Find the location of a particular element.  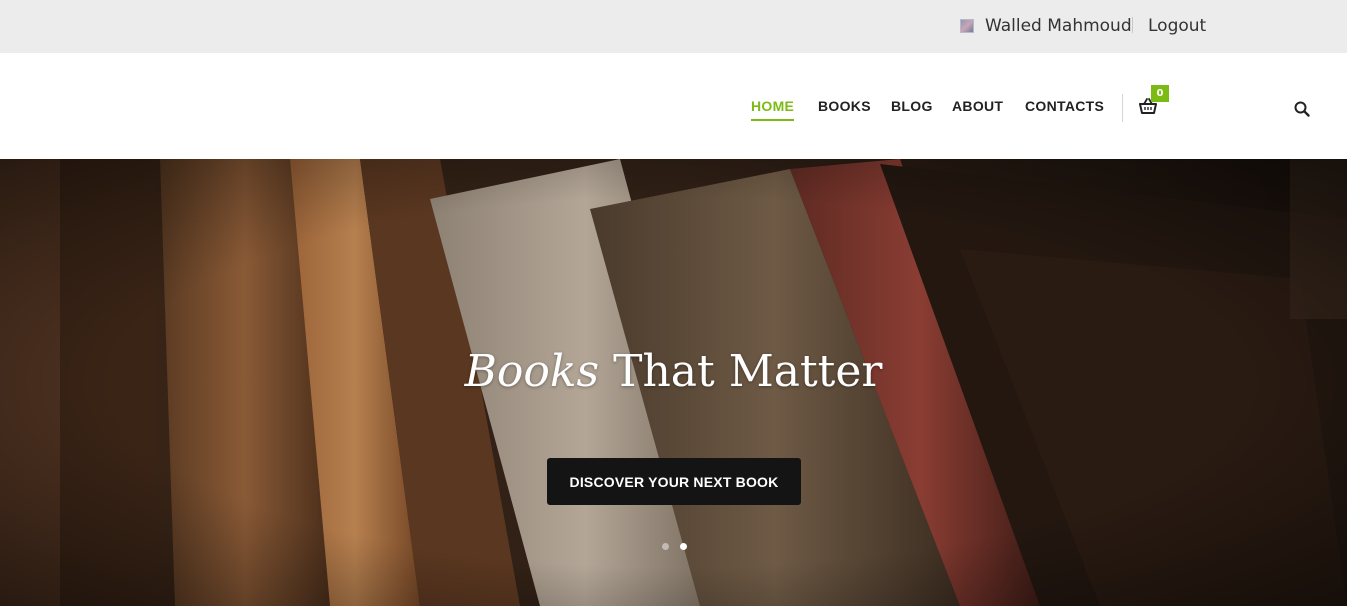

nav-blog: BLOG is located at coordinates (912, 108).